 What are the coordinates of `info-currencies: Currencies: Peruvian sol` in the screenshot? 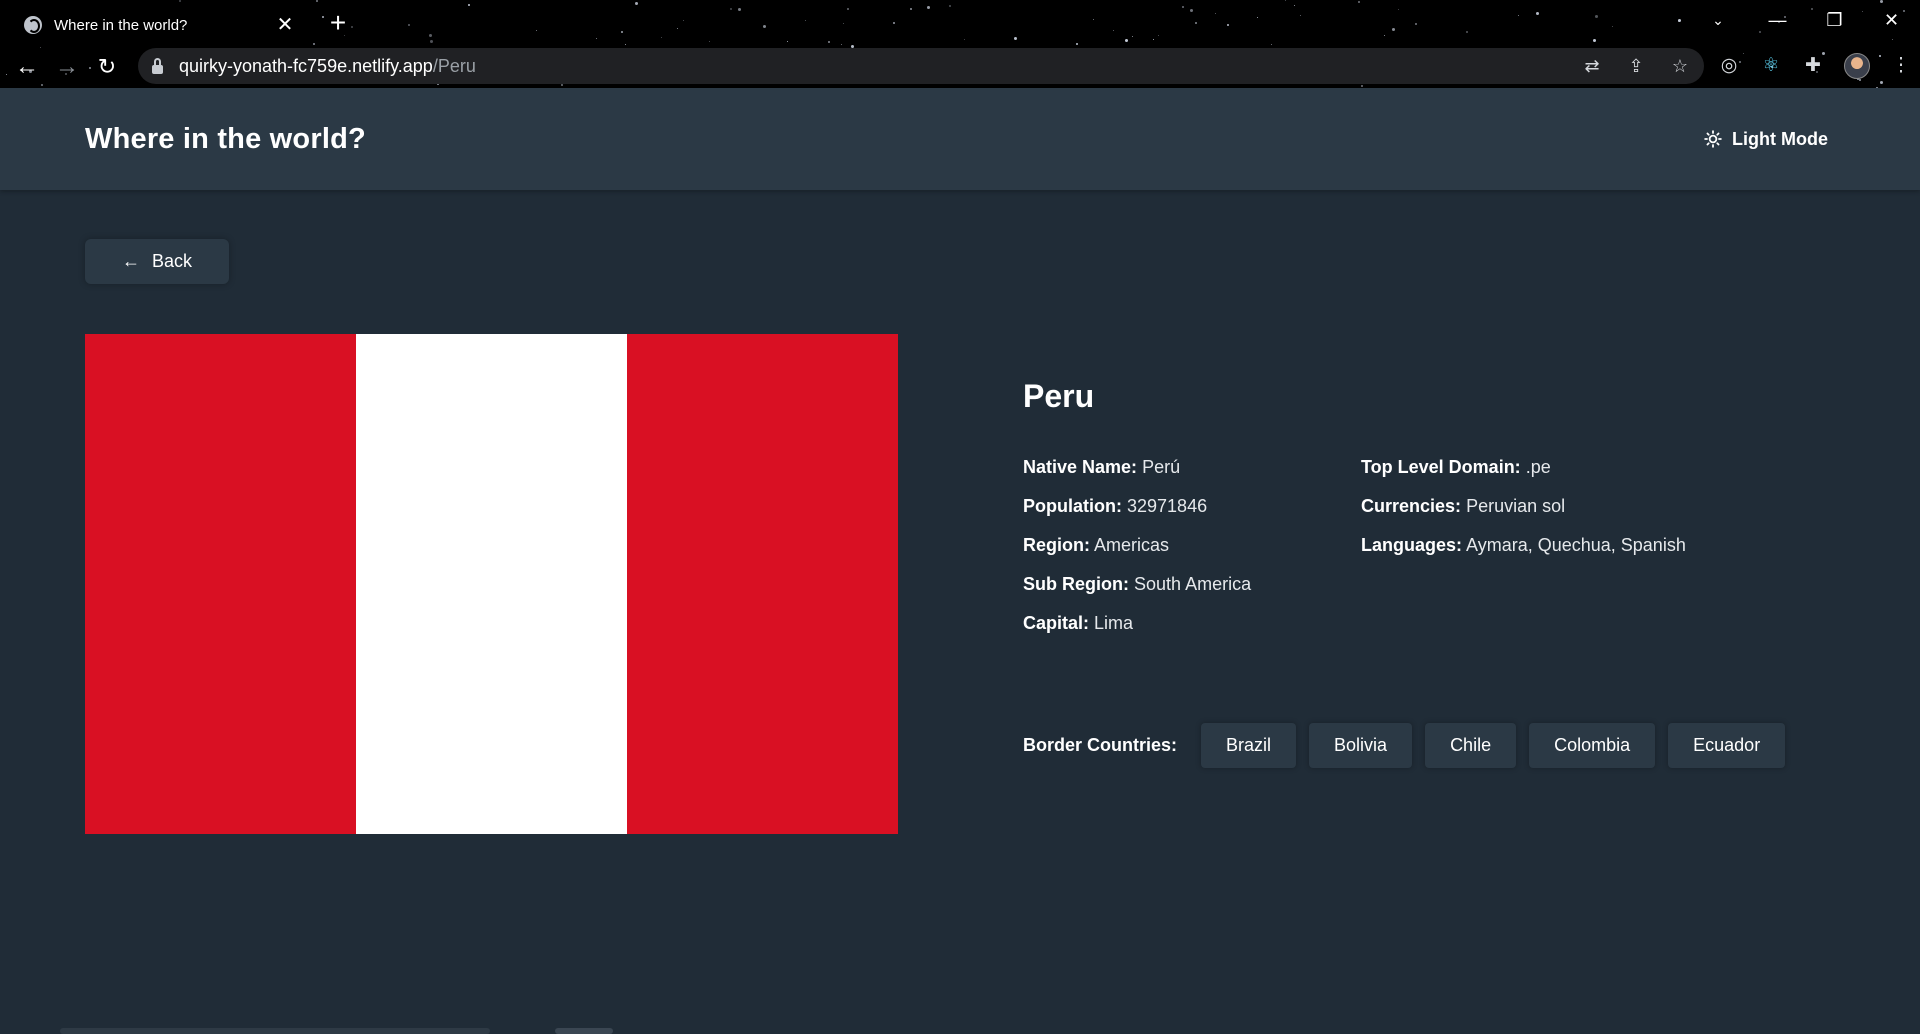 It's located at (1463, 506).